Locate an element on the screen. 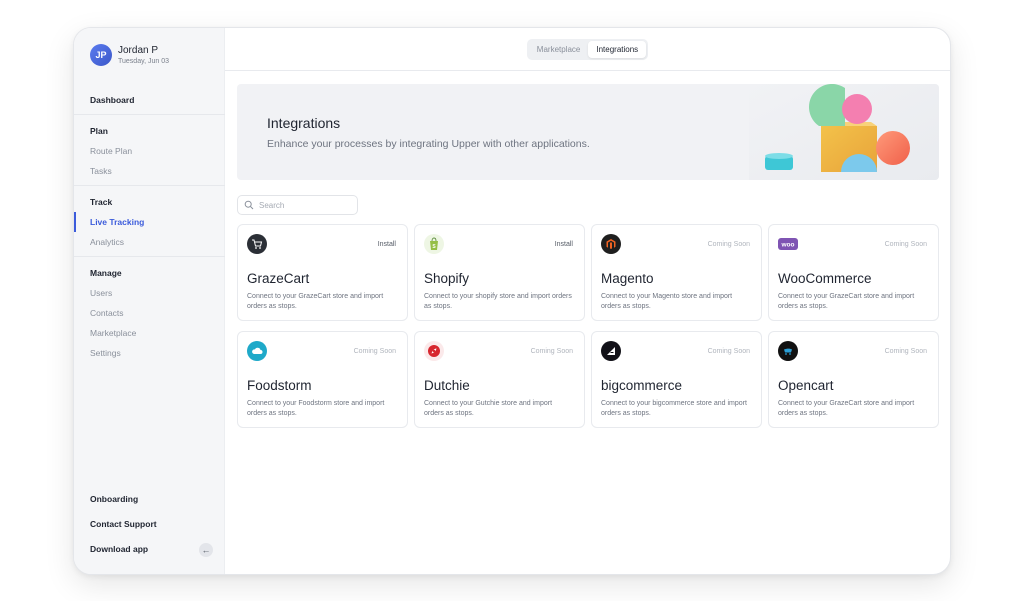  integration-name: bigcommerce is located at coordinates (642, 385).